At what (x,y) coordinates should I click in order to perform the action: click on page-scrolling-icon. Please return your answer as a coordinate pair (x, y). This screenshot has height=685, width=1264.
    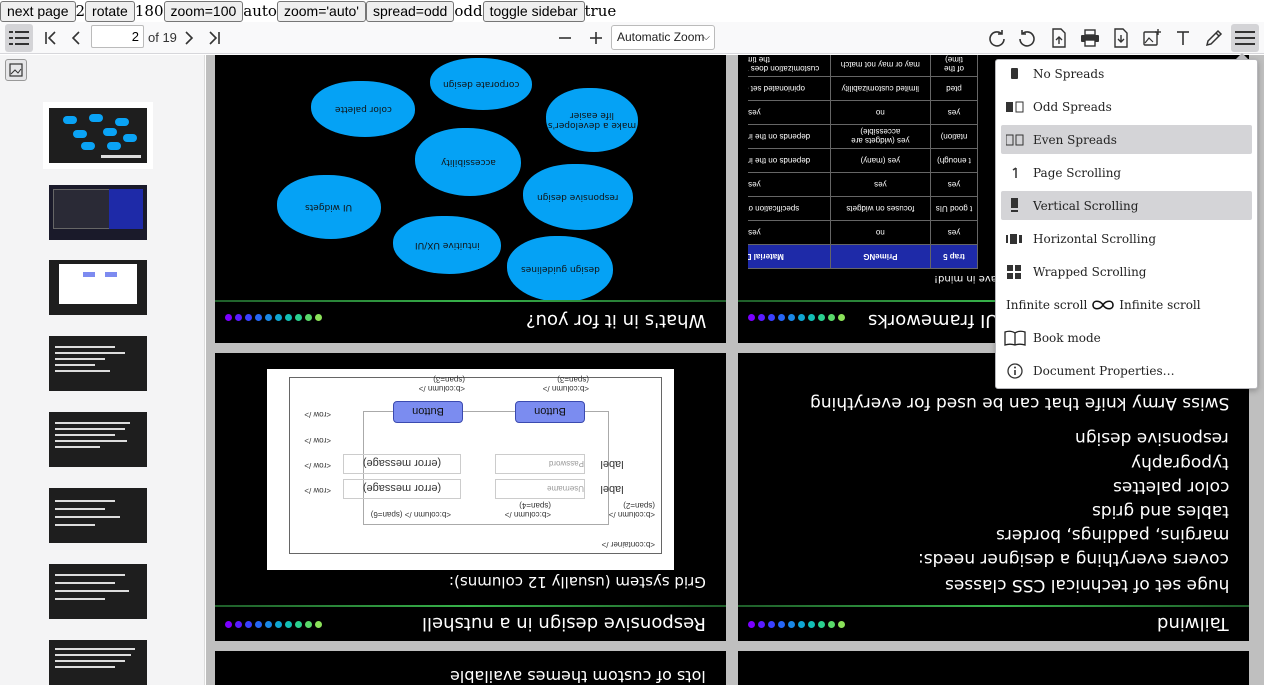
    Looking at the image, I should click on (1015, 172).